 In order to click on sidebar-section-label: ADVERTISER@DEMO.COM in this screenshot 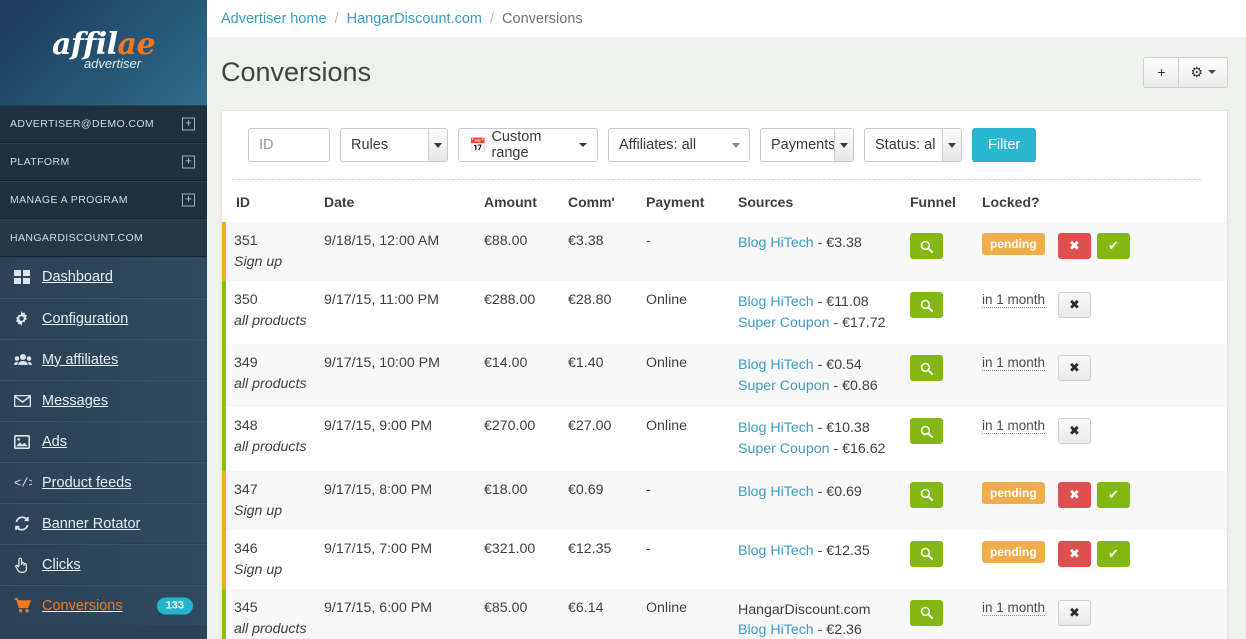, I will do `click(82, 124)`.